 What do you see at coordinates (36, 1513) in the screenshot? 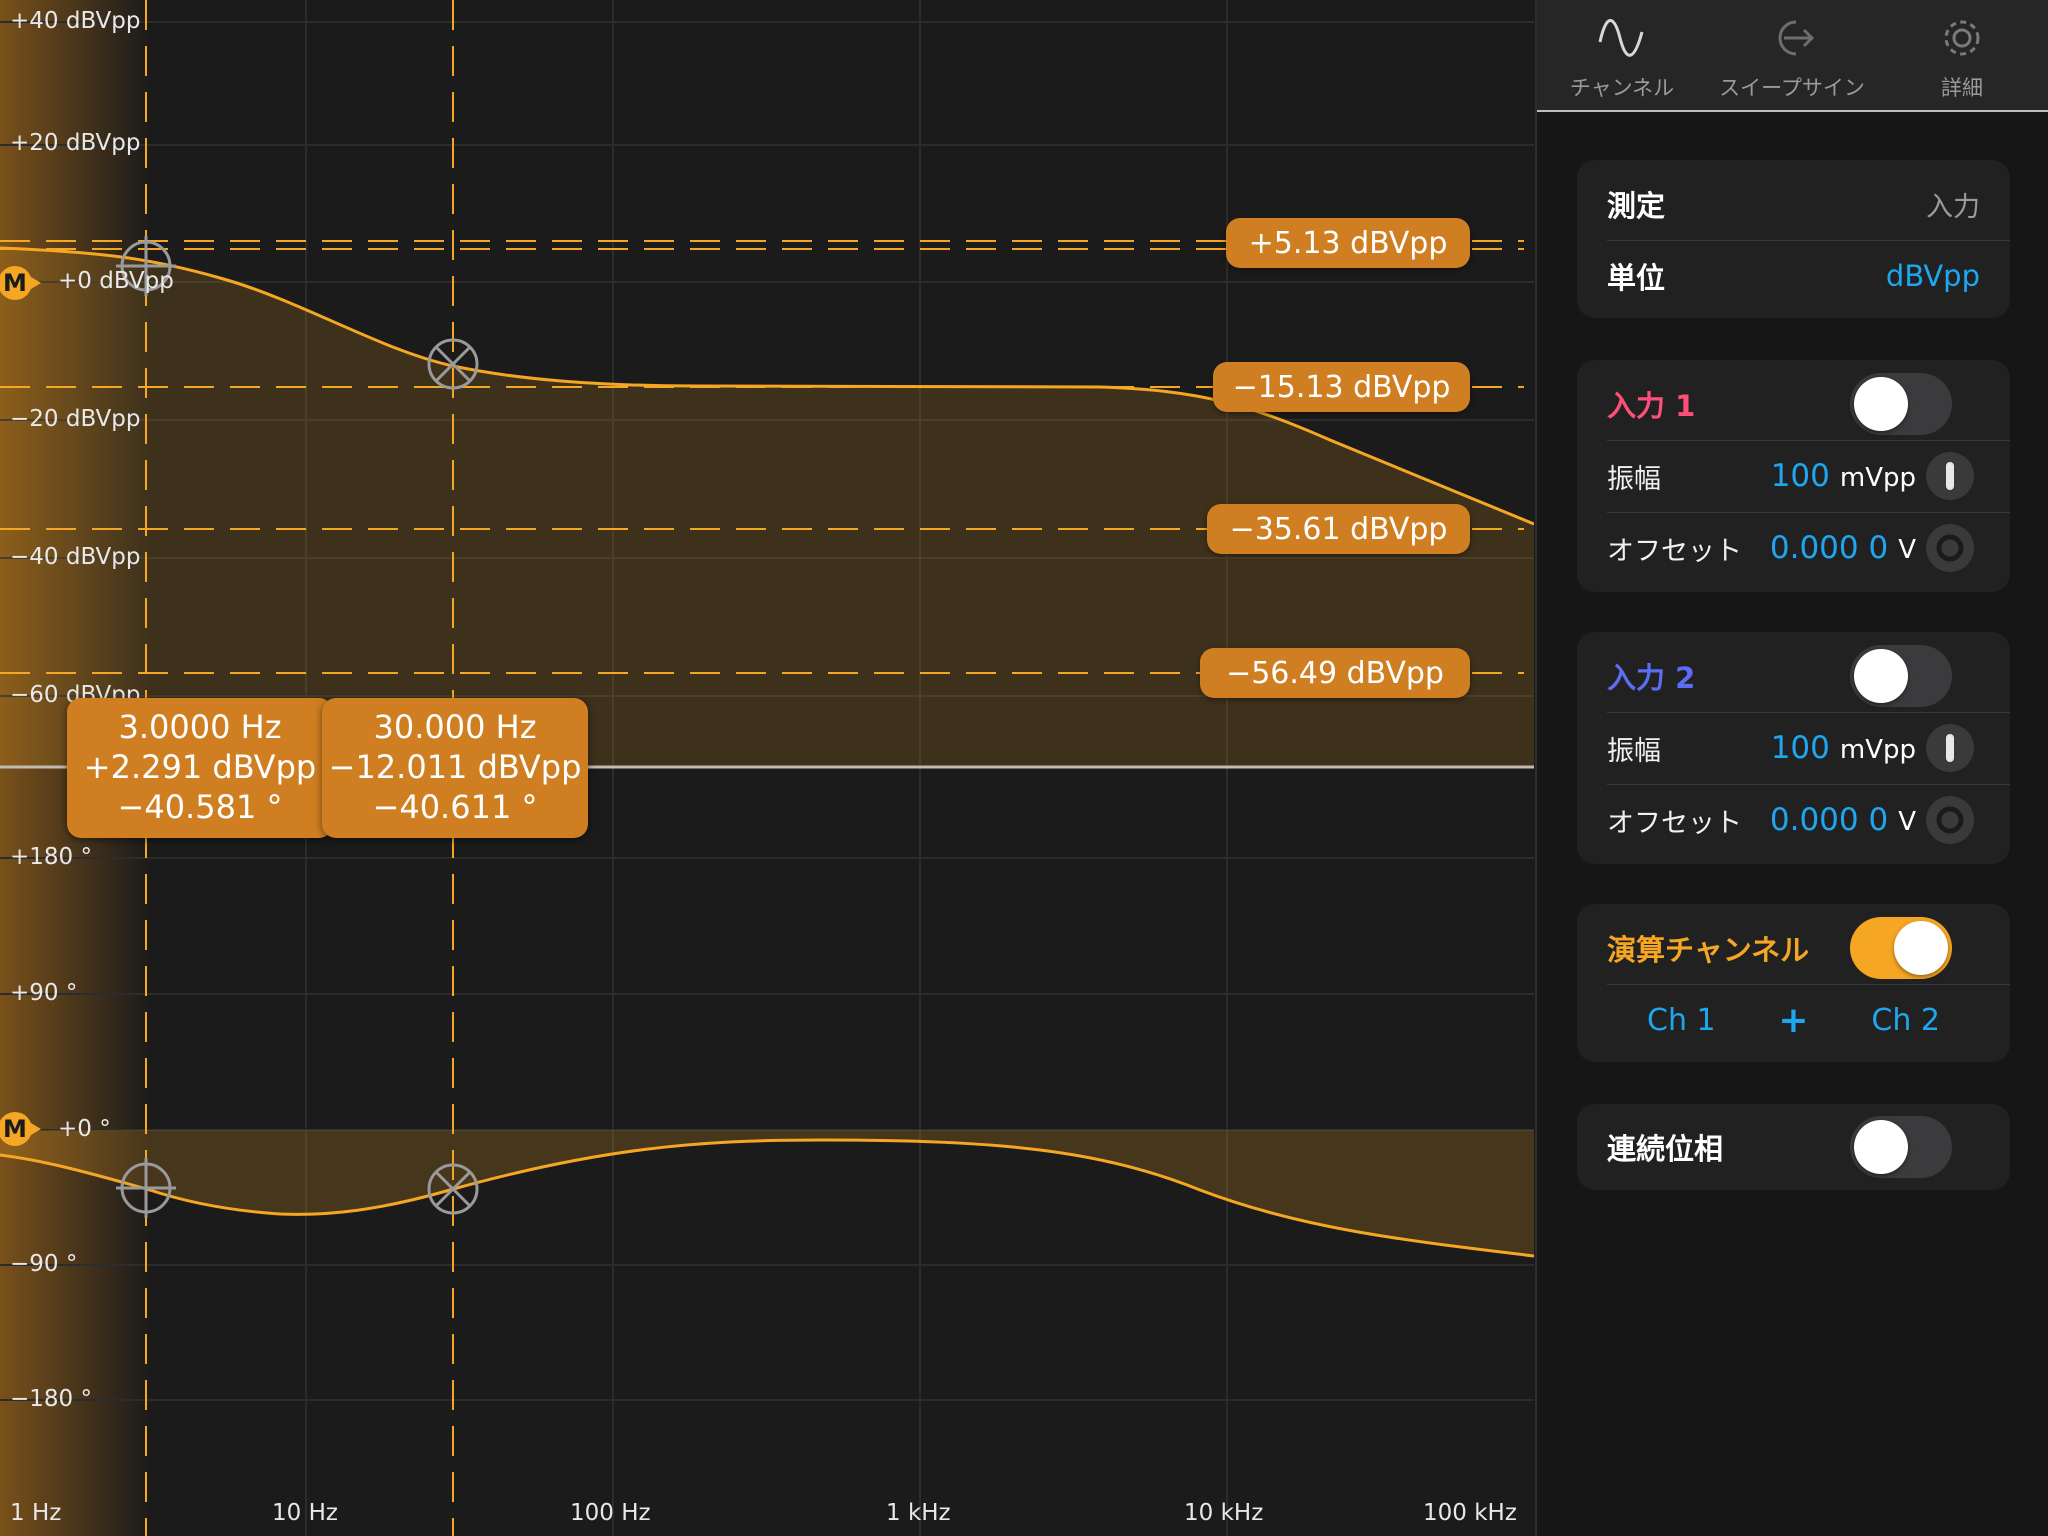
I see `freq-label-1hz: 1 Hz` at bounding box center [36, 1513].